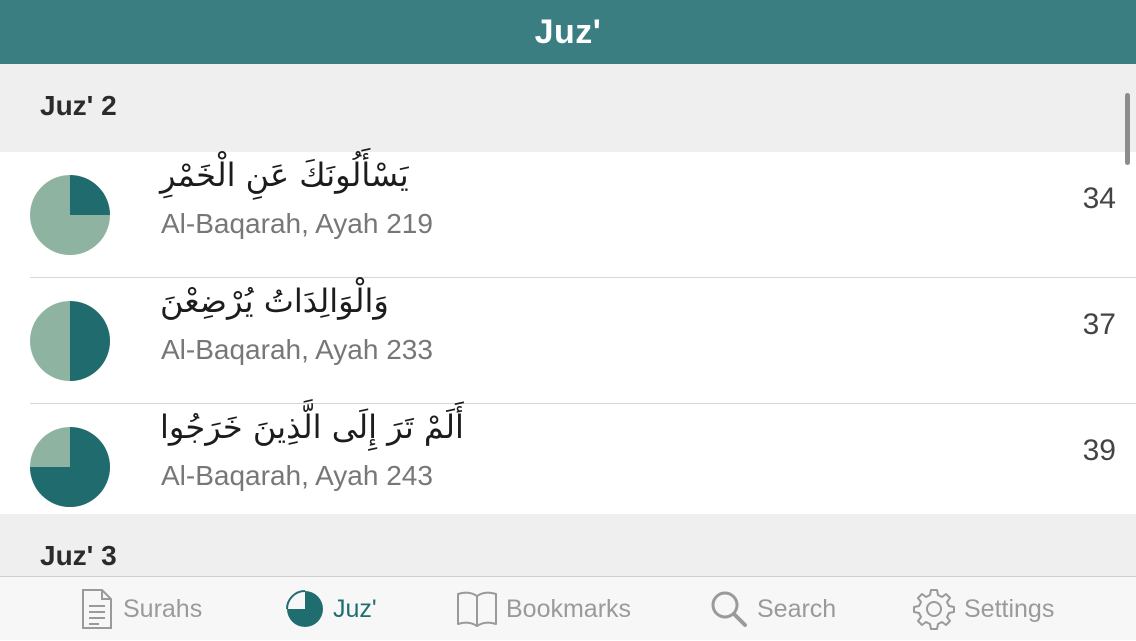 Image resolution: width=1136 pixels, height=641 pixels. Describe the element at coordinates (355, 608) in the screenshot. I see `tab-label: Juz'` at that location.